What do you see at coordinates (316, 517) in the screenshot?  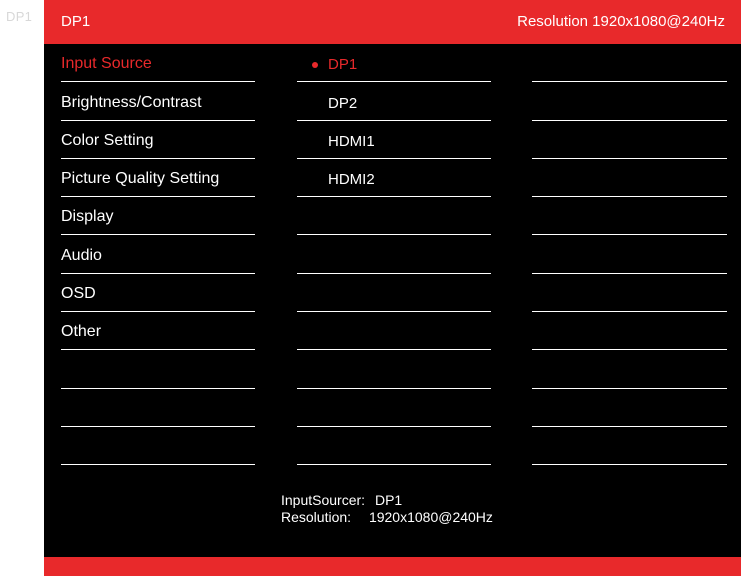 I see `resolution-info-label: Resolution:` at bounding box center [316, 517].